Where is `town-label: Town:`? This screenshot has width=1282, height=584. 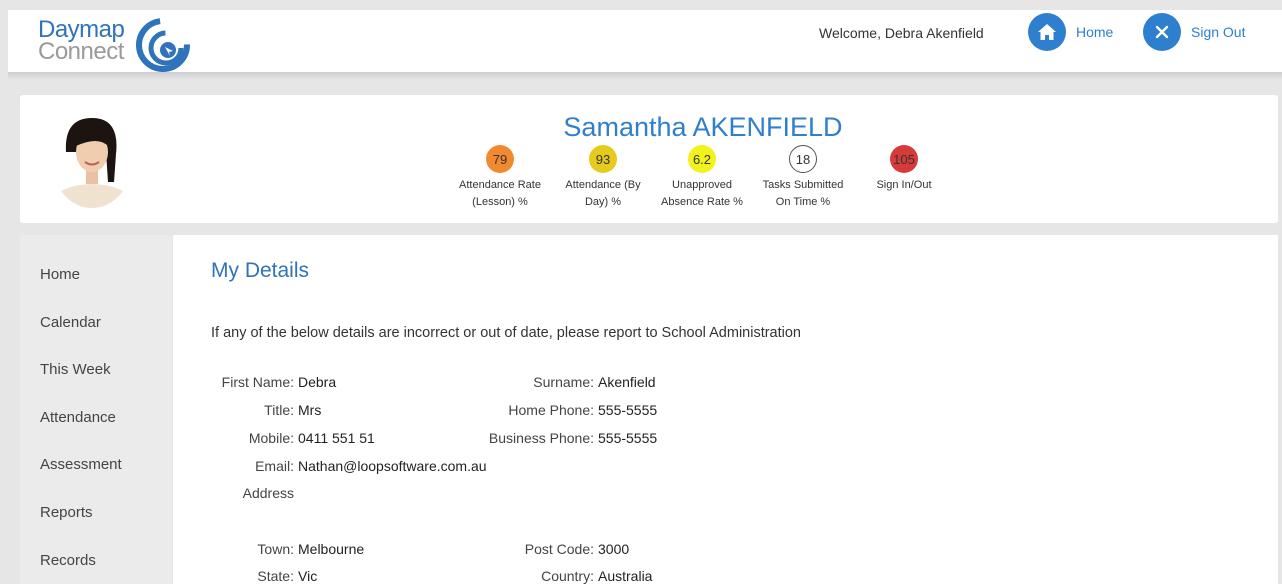
town-label: Town: is located at coordinates (275, 549).